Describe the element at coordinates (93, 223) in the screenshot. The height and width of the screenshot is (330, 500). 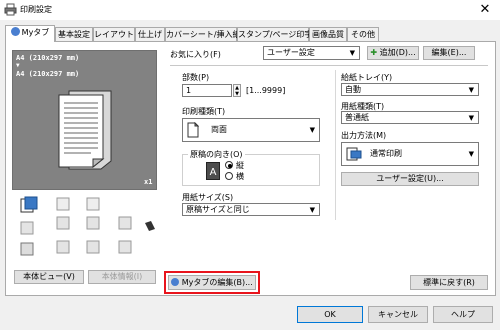
I see `tray3-icon` at that location.